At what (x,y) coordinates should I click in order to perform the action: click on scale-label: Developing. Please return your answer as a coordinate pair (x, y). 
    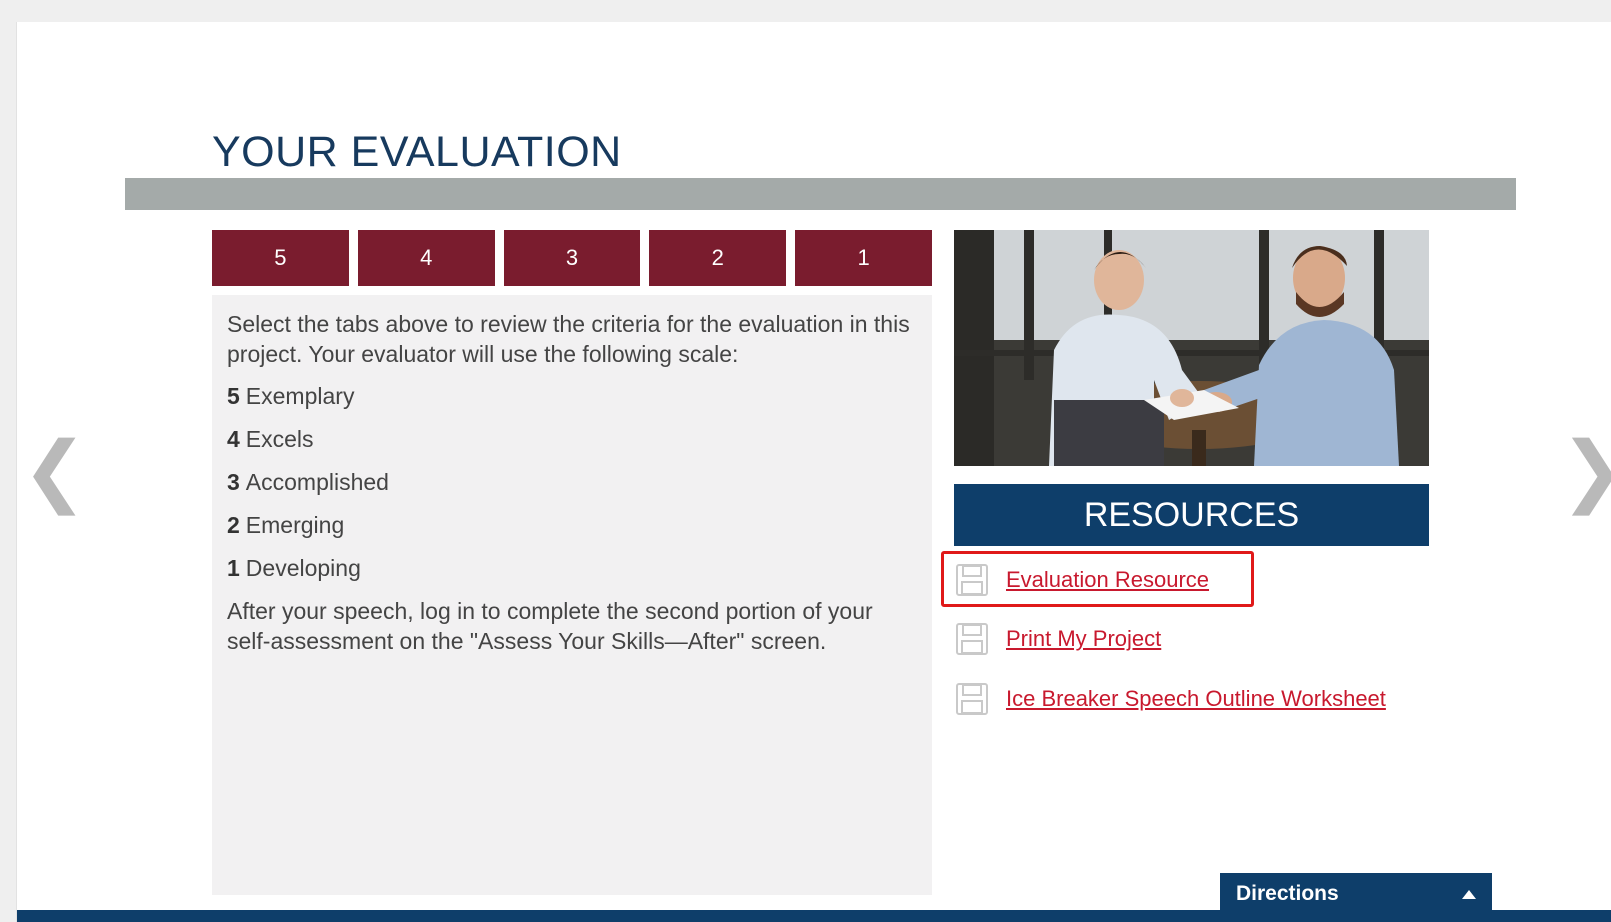
    Looking at the image, I should click on (303, 568).